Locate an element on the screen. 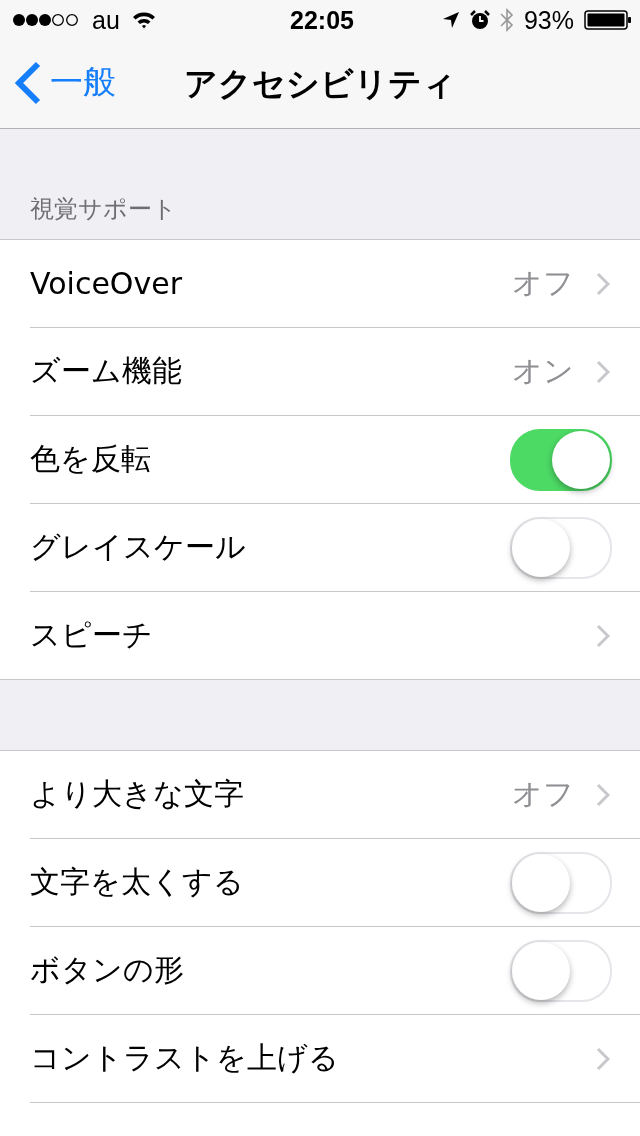 The height and width of the screenshot is (1136, 640). bluetooth-icon is located at coordinates (506, 20).